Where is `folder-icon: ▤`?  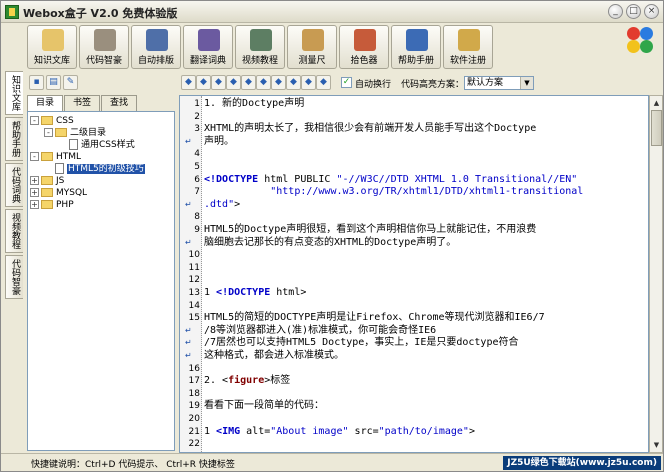 folder-icon: ▤ is located at coordinates (53, 82).